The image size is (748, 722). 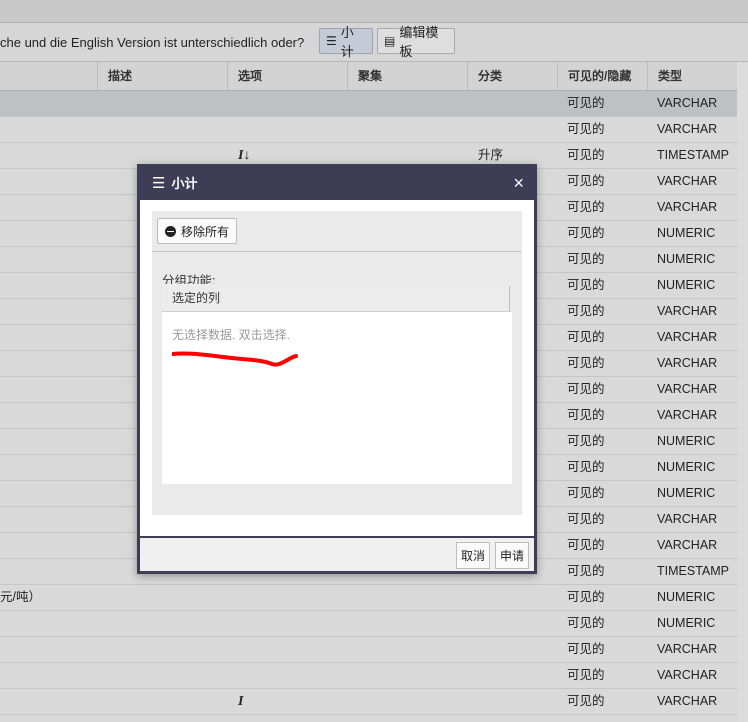 What do you see at coordinates (374, 598) in the screenshot?
I see `table-row: 元/吨） 可见的 NUMERIC` at bounding box center [374, 598].